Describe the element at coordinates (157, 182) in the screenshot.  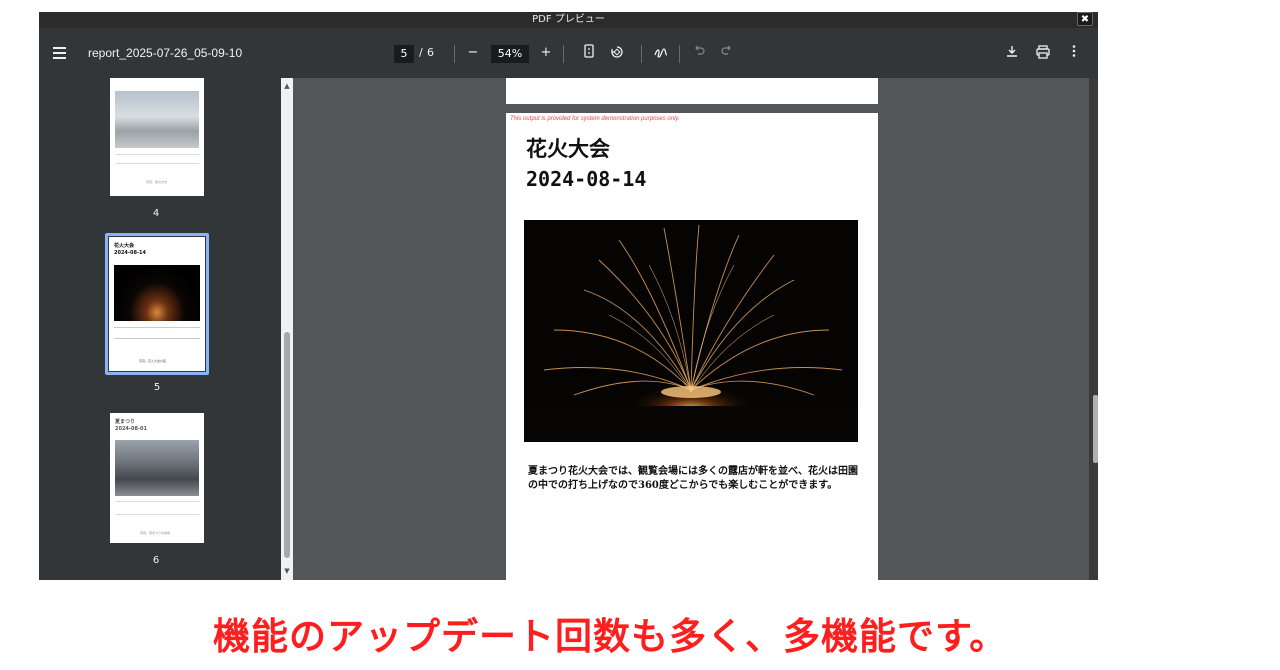
I see `thumbnail-footer: 写真：夏の夕方` at that location.